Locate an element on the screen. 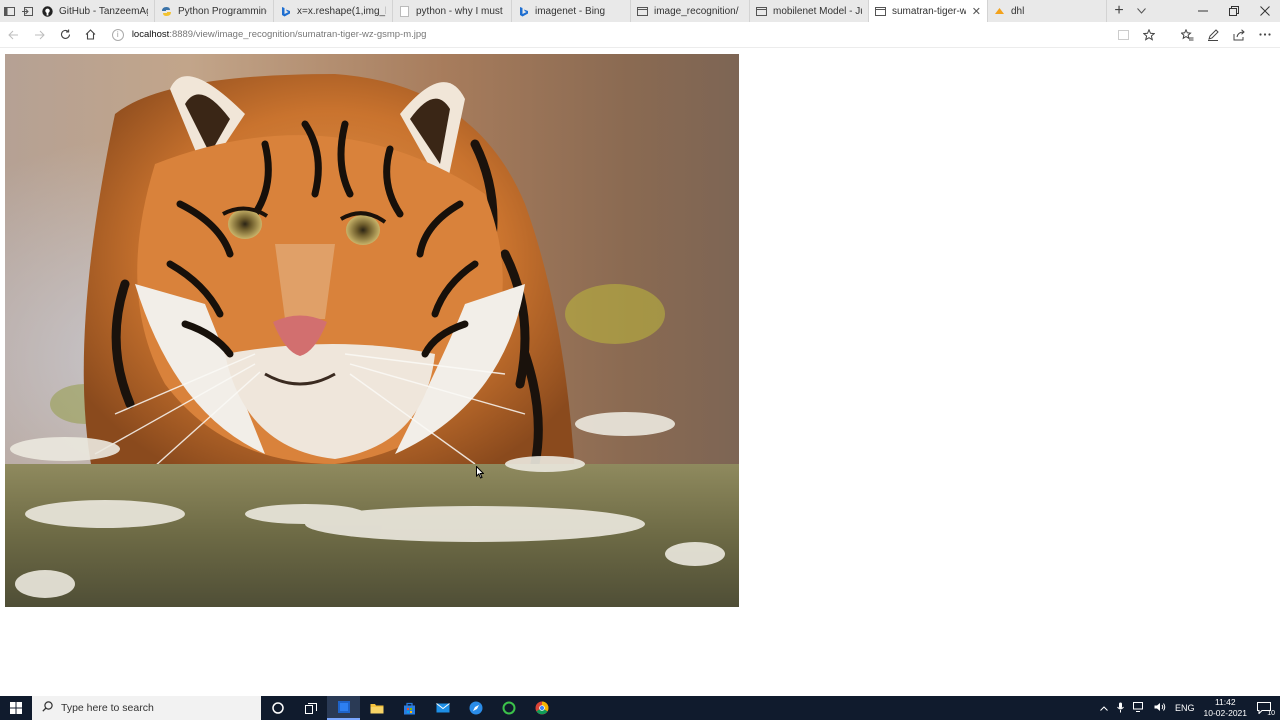  chevron-down-icon is located at coordinates (1141, 11).